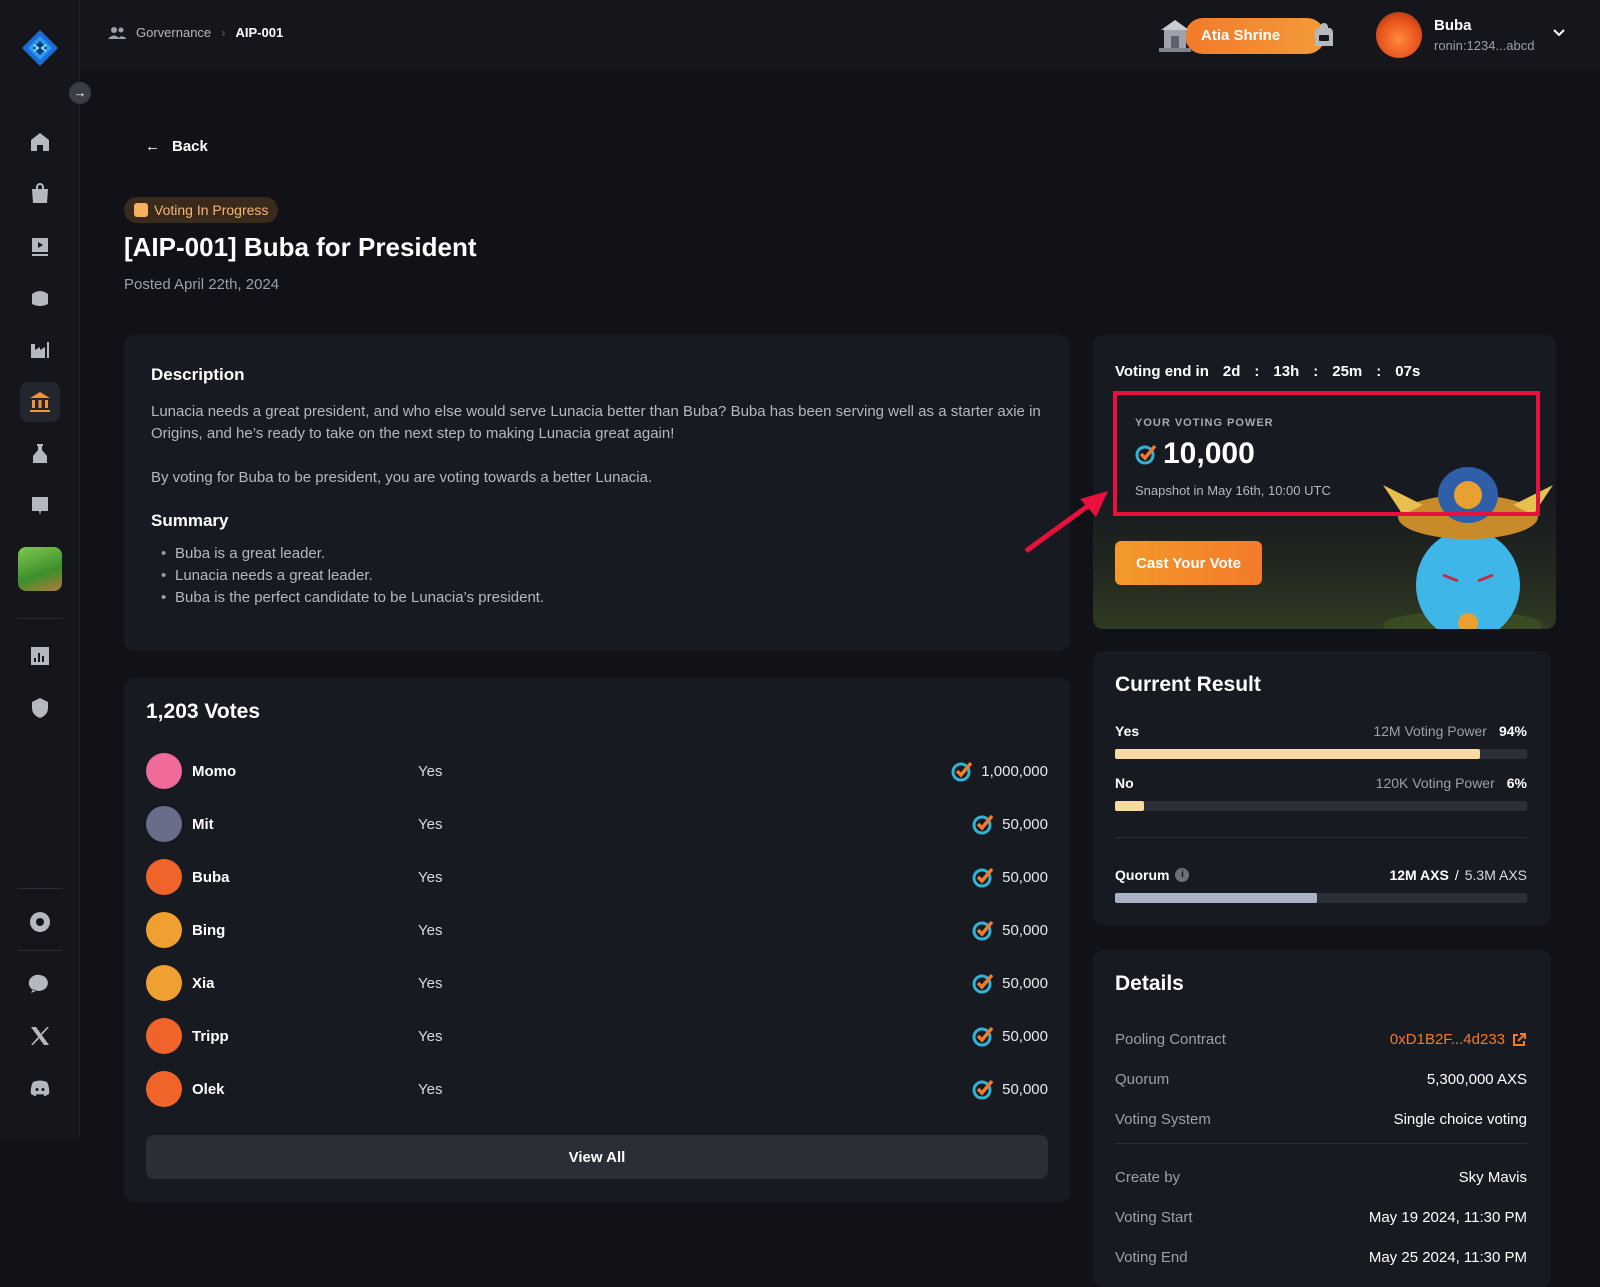 This screenshot has height=1287, width=1600. Describe the element at coordinates (1430, 731) in the screenshot. I see `result-yes-power: 12M Voting Power` at that location.